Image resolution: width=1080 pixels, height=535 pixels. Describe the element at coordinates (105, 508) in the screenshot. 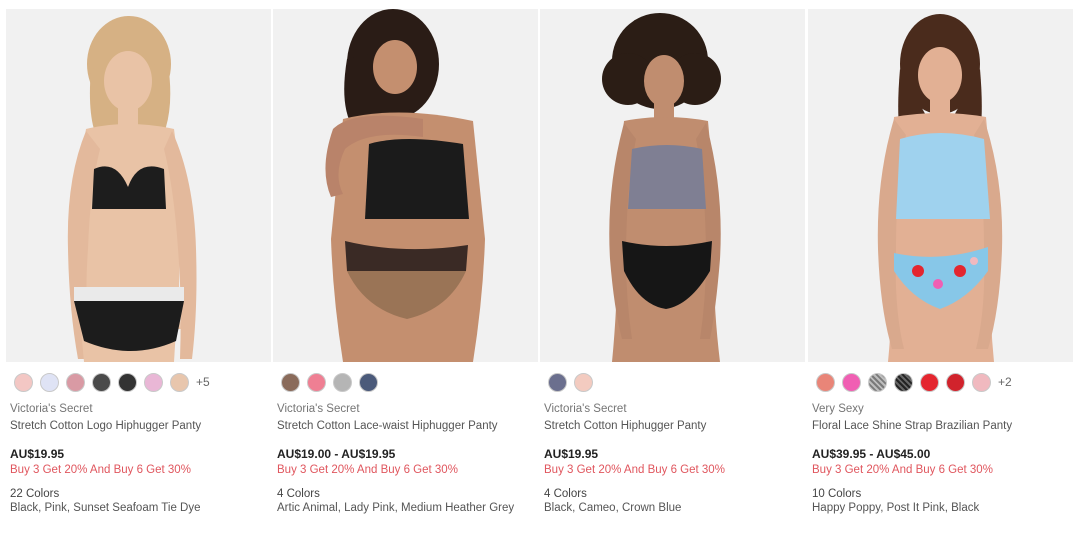

I see `color-names: Black, Pink, Sunset Seafoam Tie Dye` at that location.